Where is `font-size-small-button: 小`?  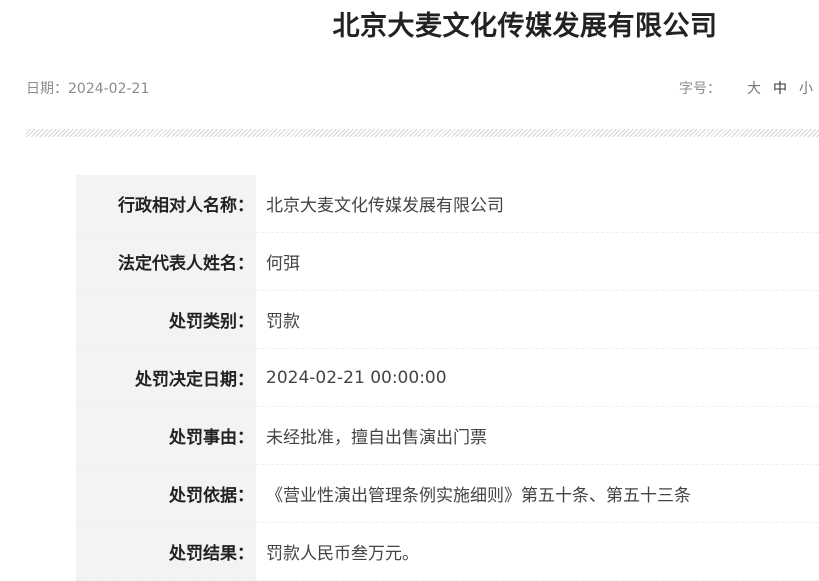 font-size-small-button: 小 is located at coordinates (806, 88).